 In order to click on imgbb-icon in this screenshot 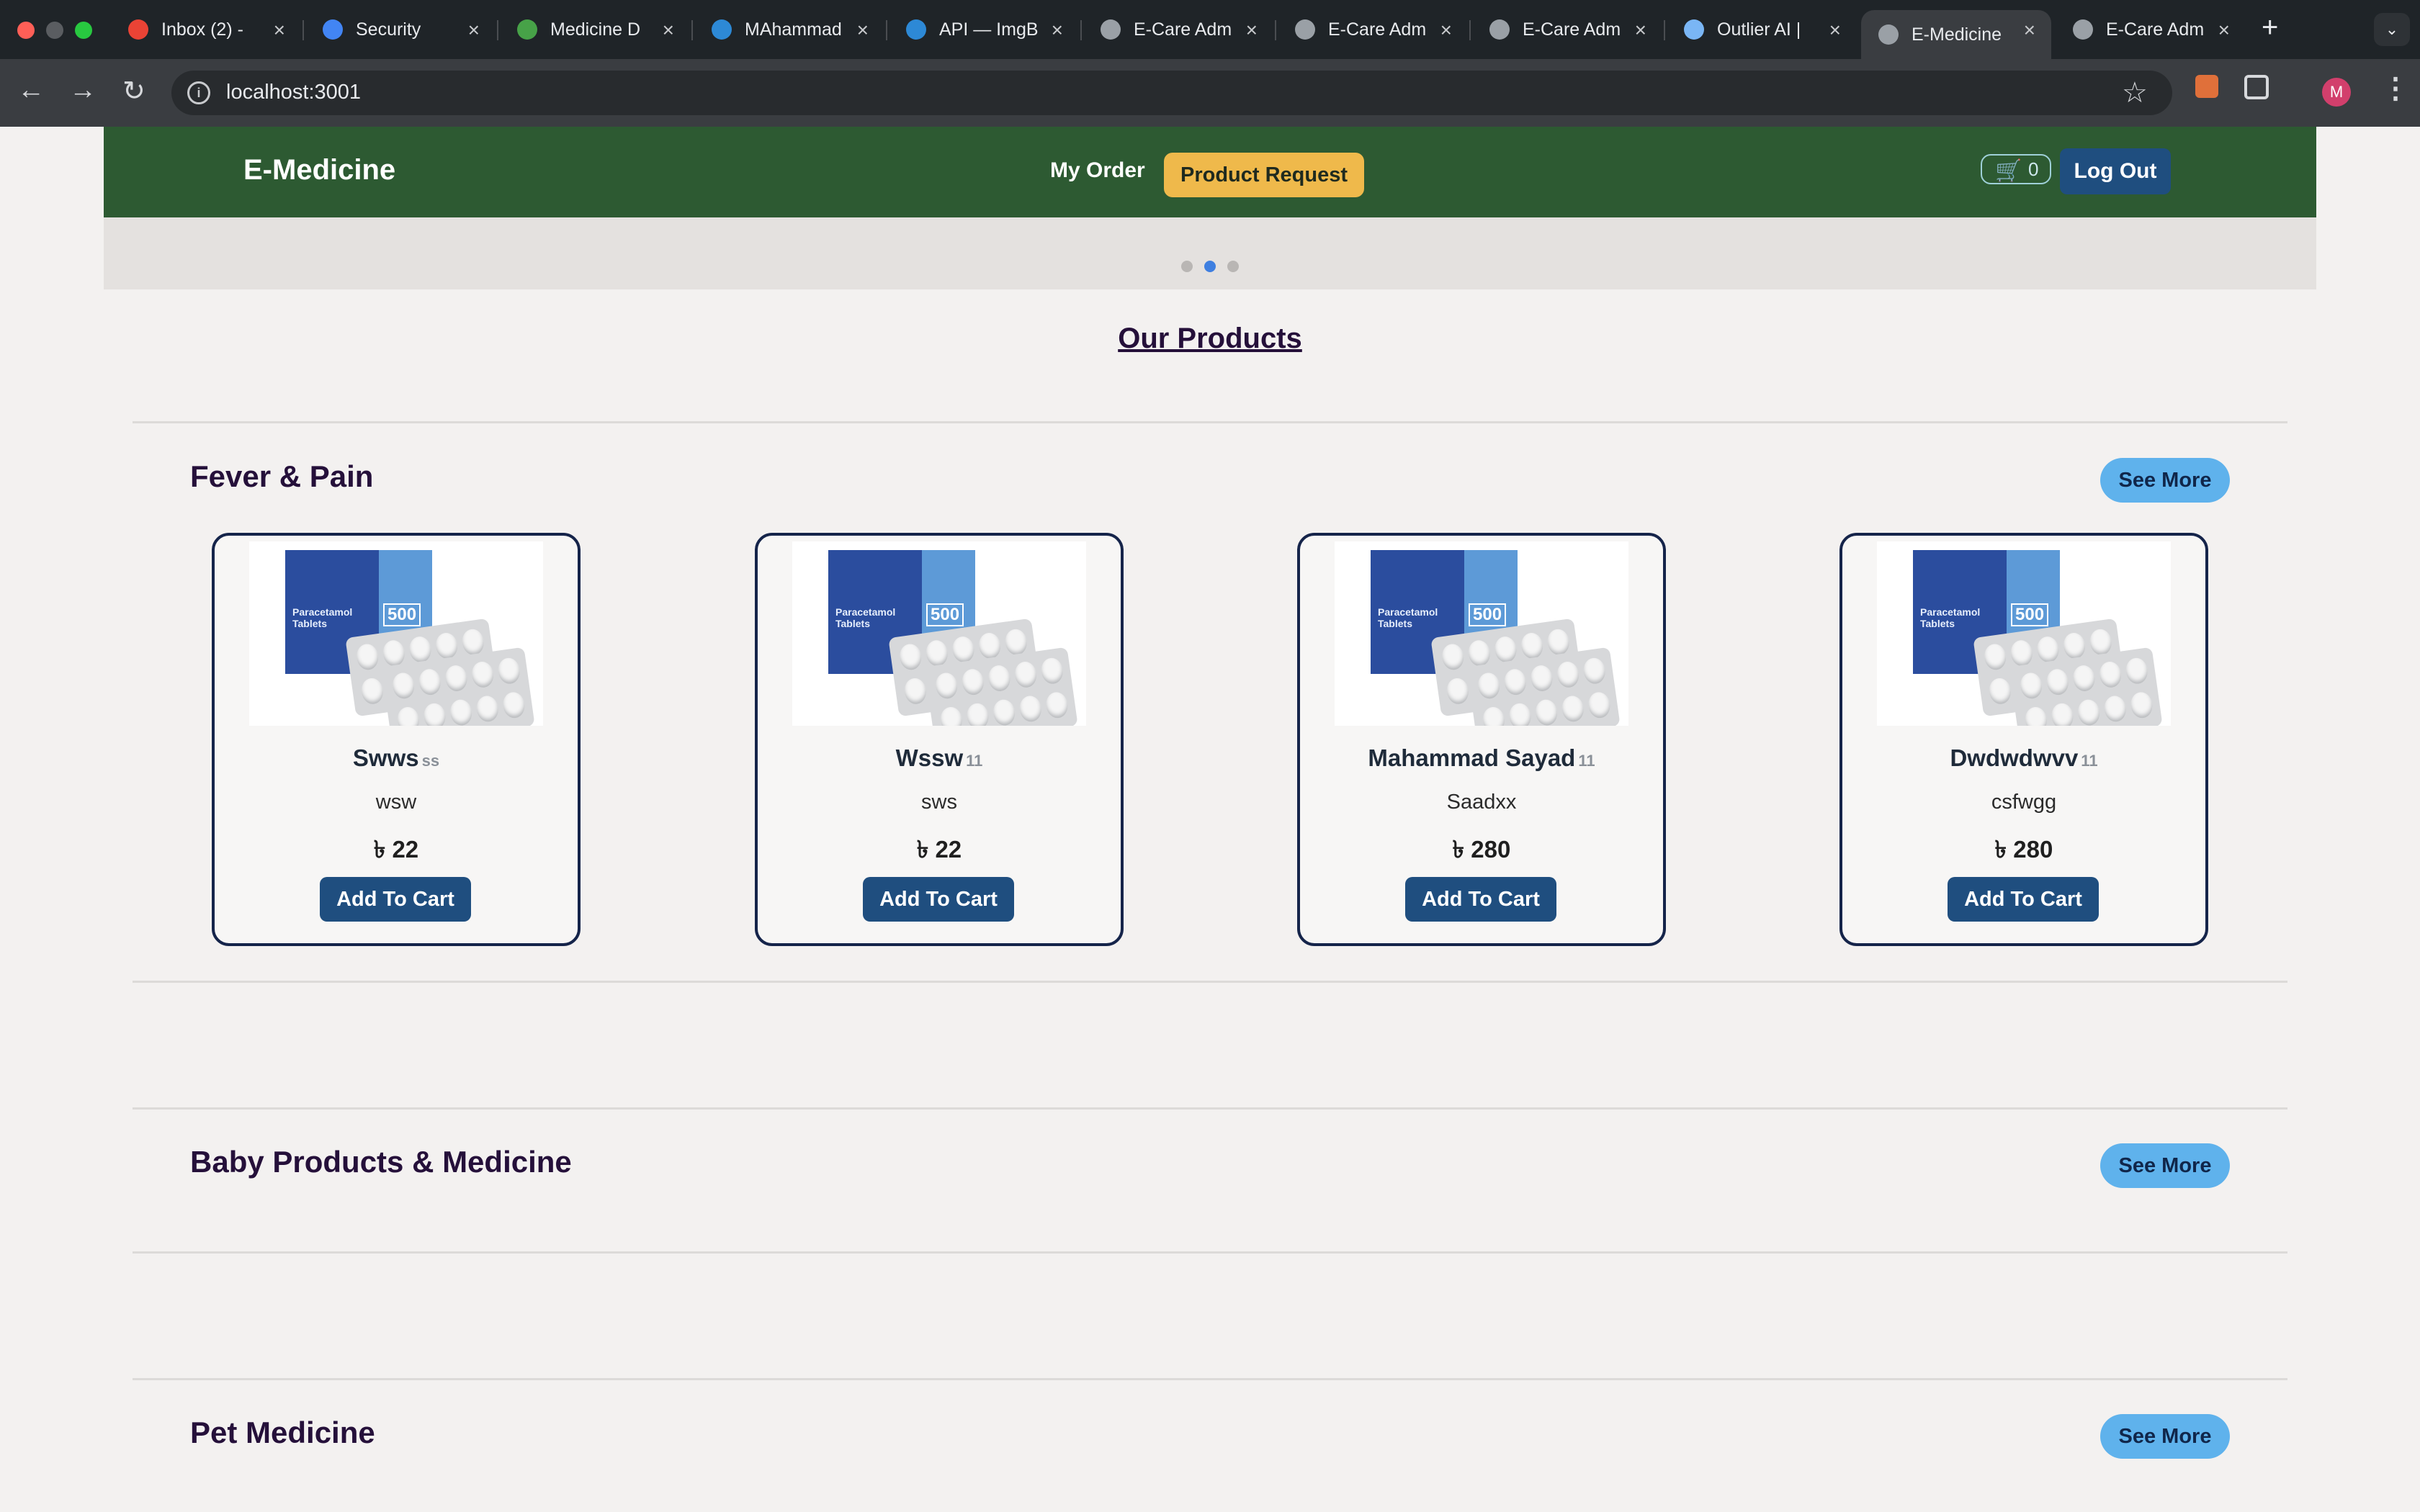, I will do `click(722, 29)`.